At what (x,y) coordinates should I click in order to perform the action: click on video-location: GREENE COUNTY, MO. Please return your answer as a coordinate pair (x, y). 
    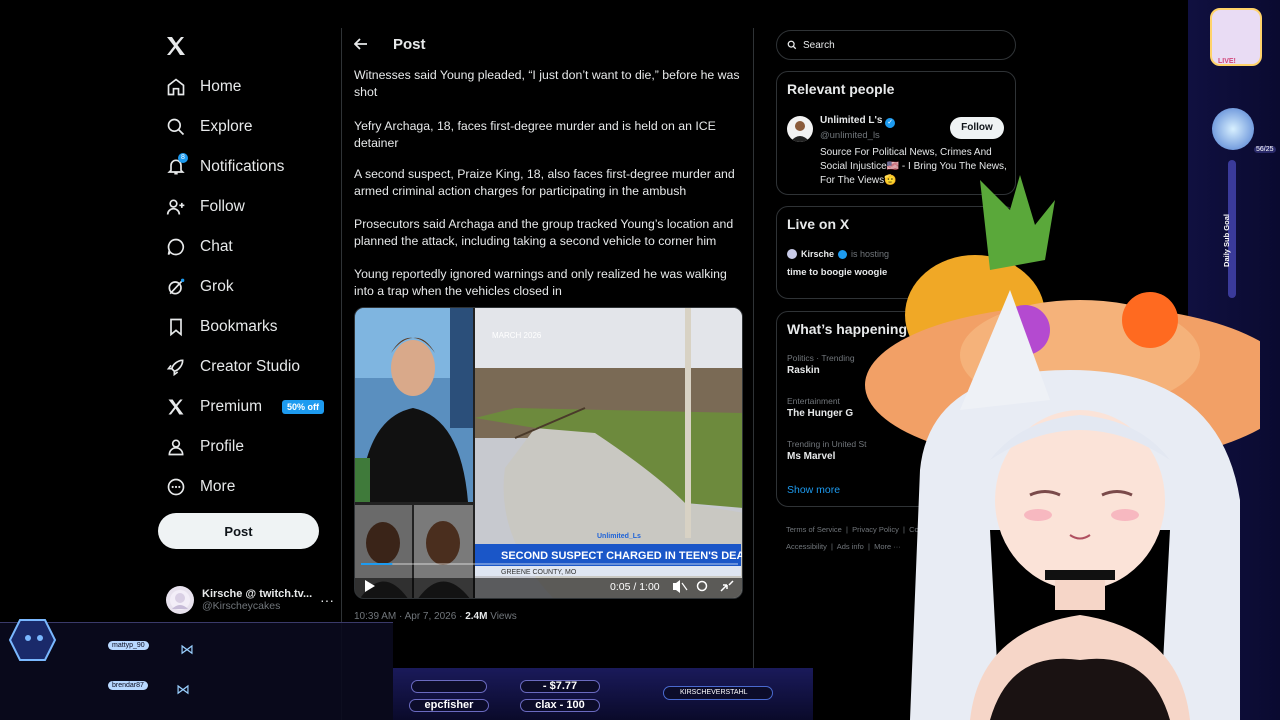
    Looking at the image, I should click on (539, 572).